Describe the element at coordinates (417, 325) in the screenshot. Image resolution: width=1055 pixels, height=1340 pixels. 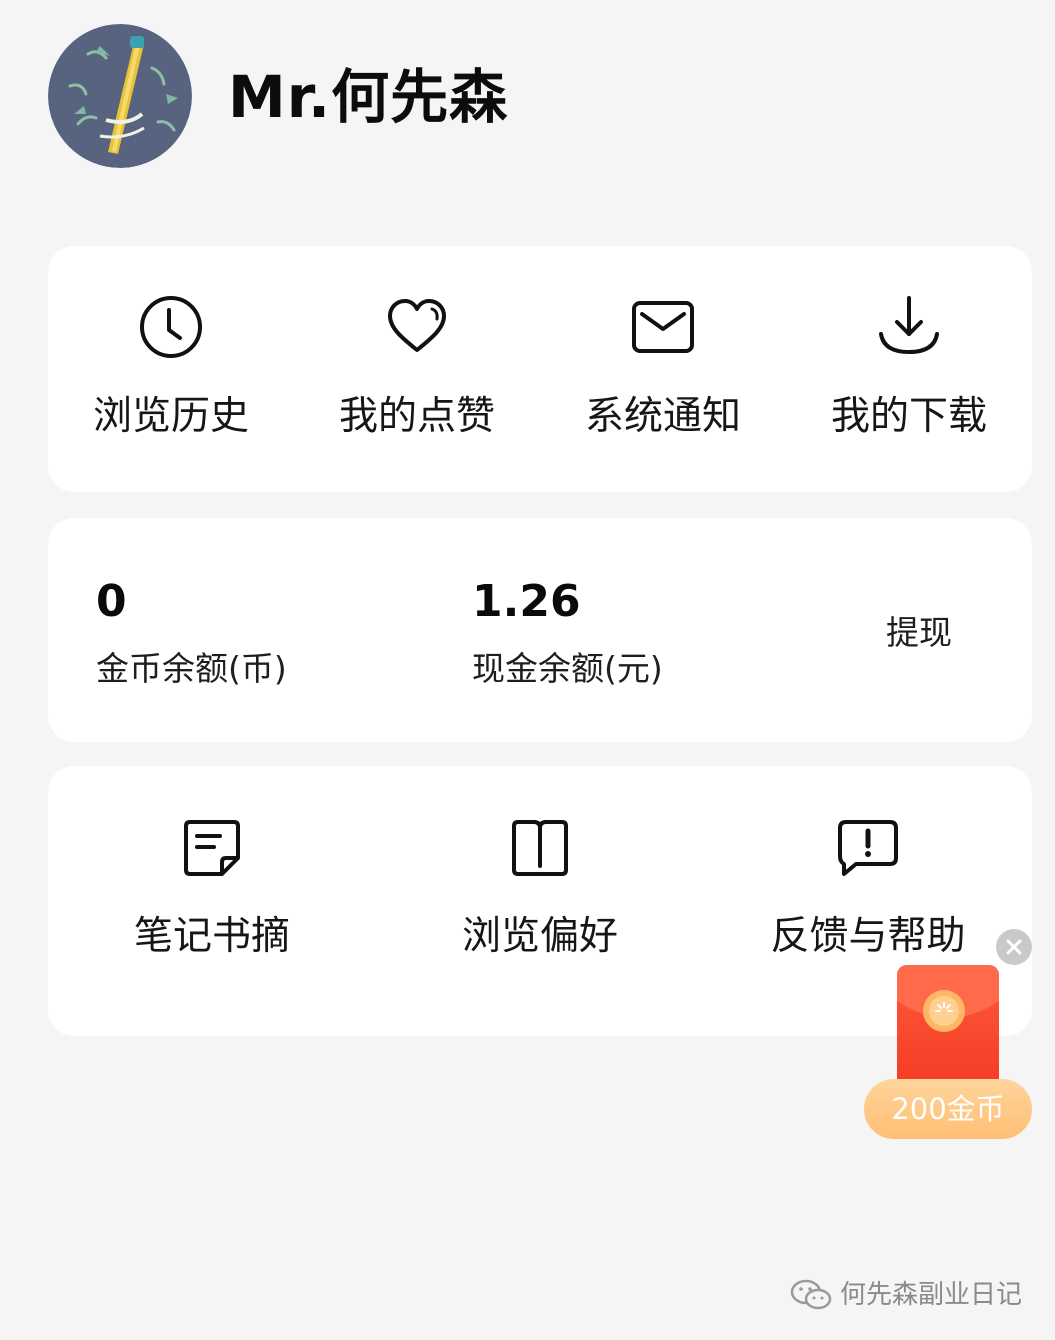
I see `heart-icon` at that location.